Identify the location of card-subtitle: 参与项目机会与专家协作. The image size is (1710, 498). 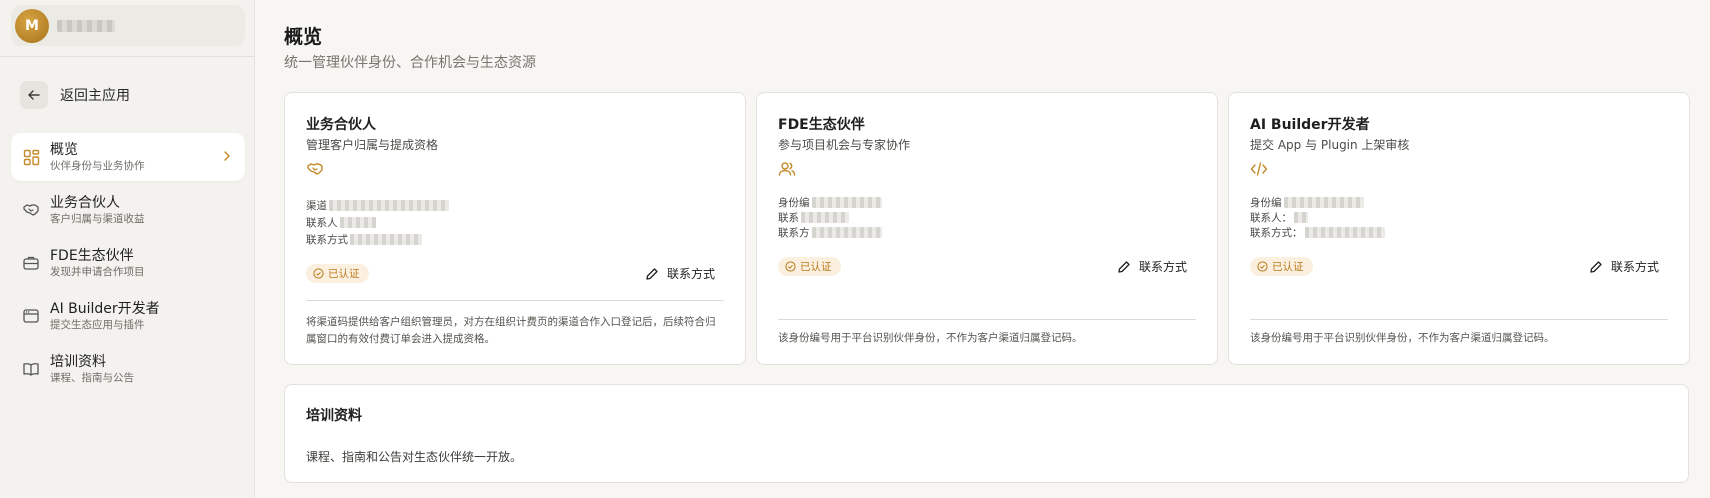
(844, 145).